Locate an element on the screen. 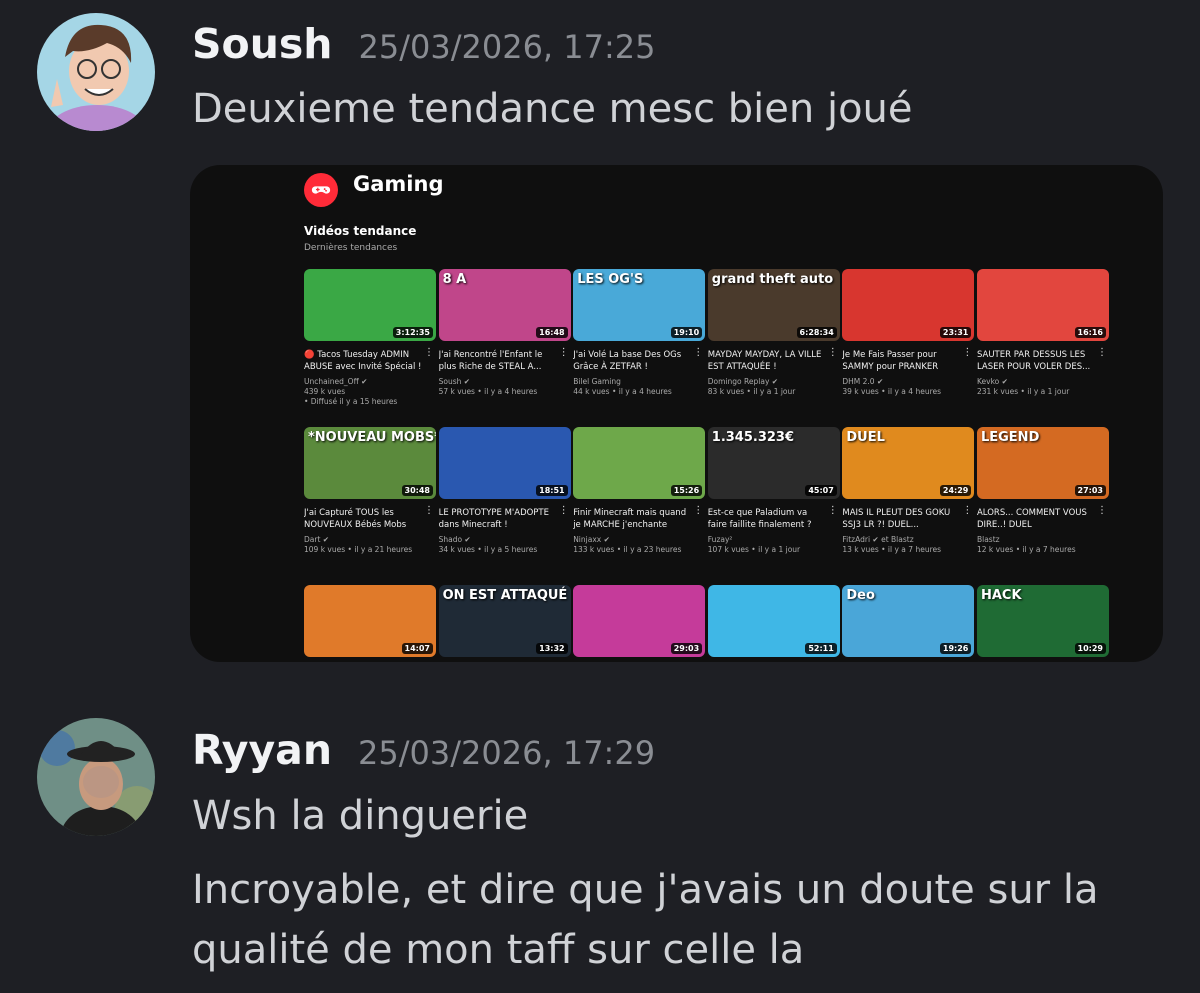 The width and height of the screenshot is (1200, 993). video-duration: 19:10 is located at coordinates (686, 332).